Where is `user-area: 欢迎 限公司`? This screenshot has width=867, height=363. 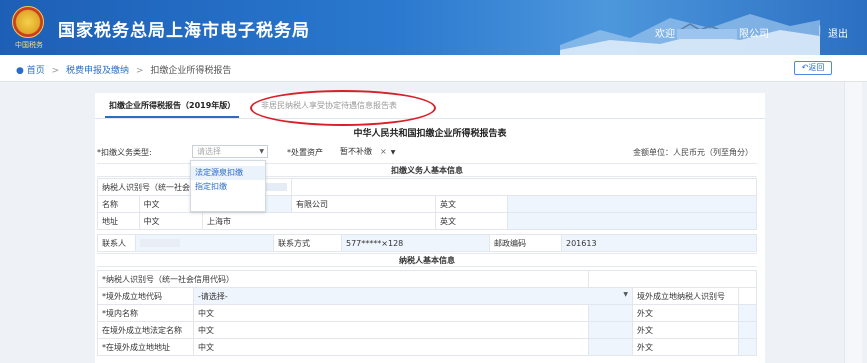
user-area: 欢迎 限公司 is located at coordinates (712, 32).